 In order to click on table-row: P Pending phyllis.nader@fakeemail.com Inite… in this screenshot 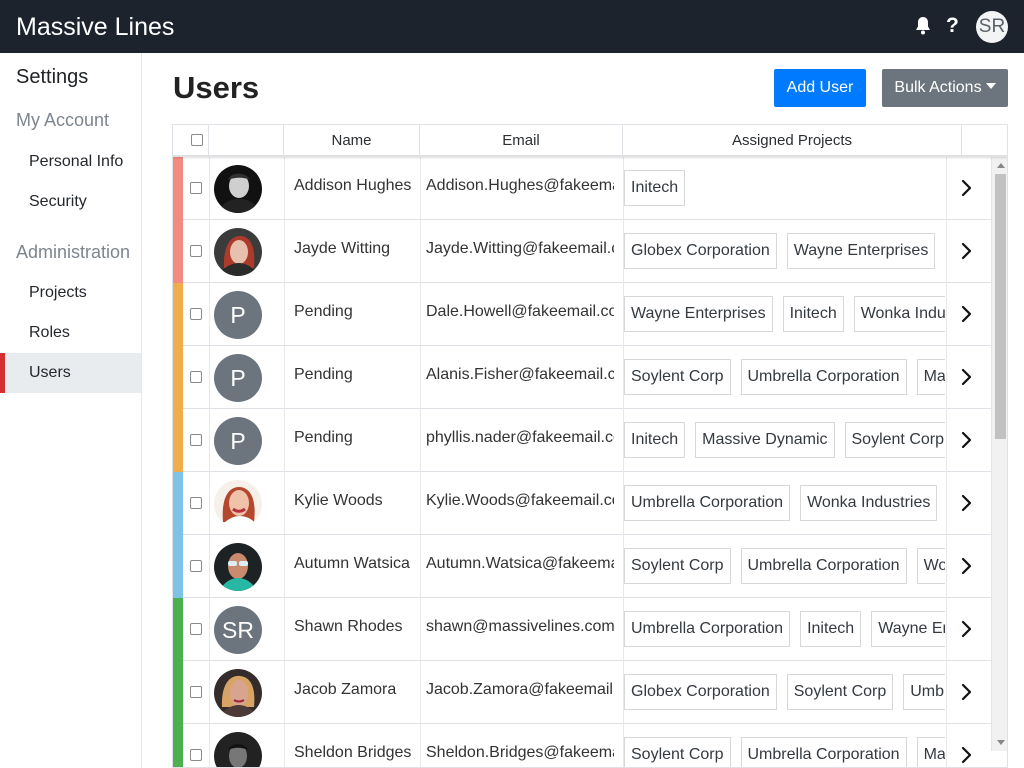, I will do `click(582, 440)`.